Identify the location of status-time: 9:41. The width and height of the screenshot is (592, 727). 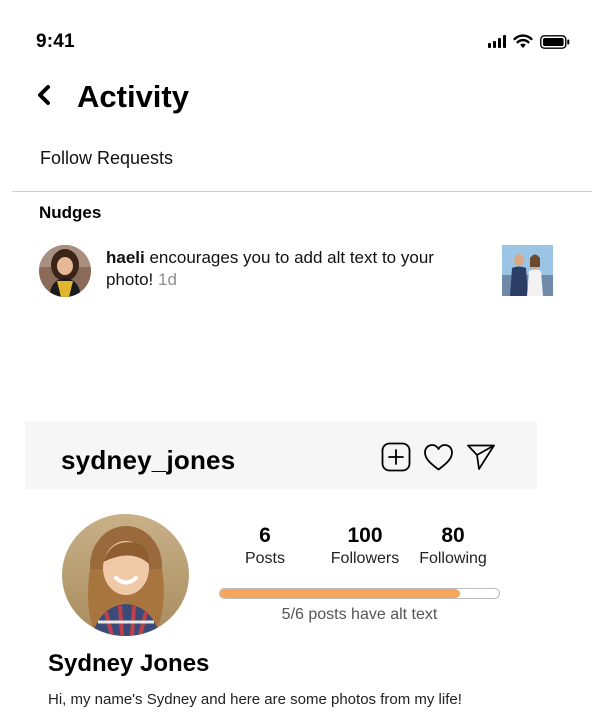
(55, 41).